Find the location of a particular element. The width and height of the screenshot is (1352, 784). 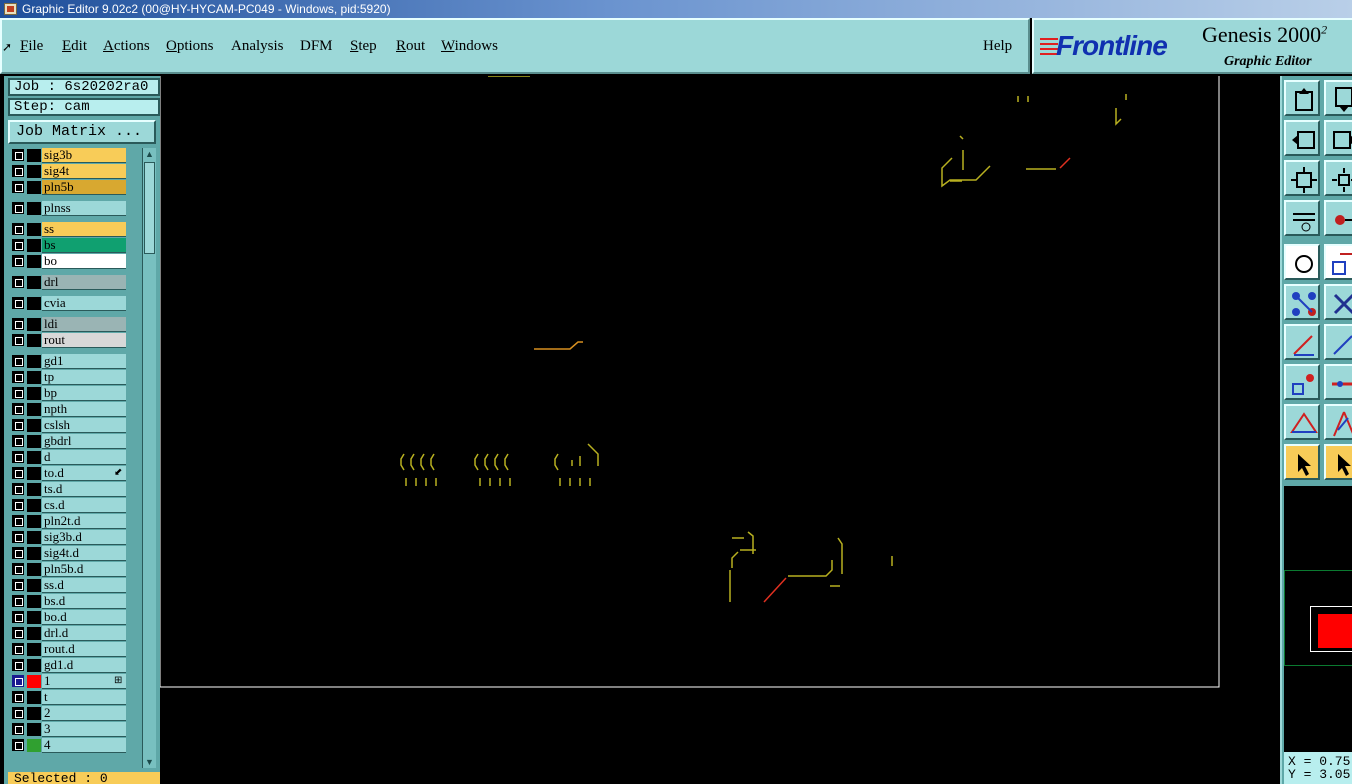

layer-row: rout is located at coordinates (71, 340).